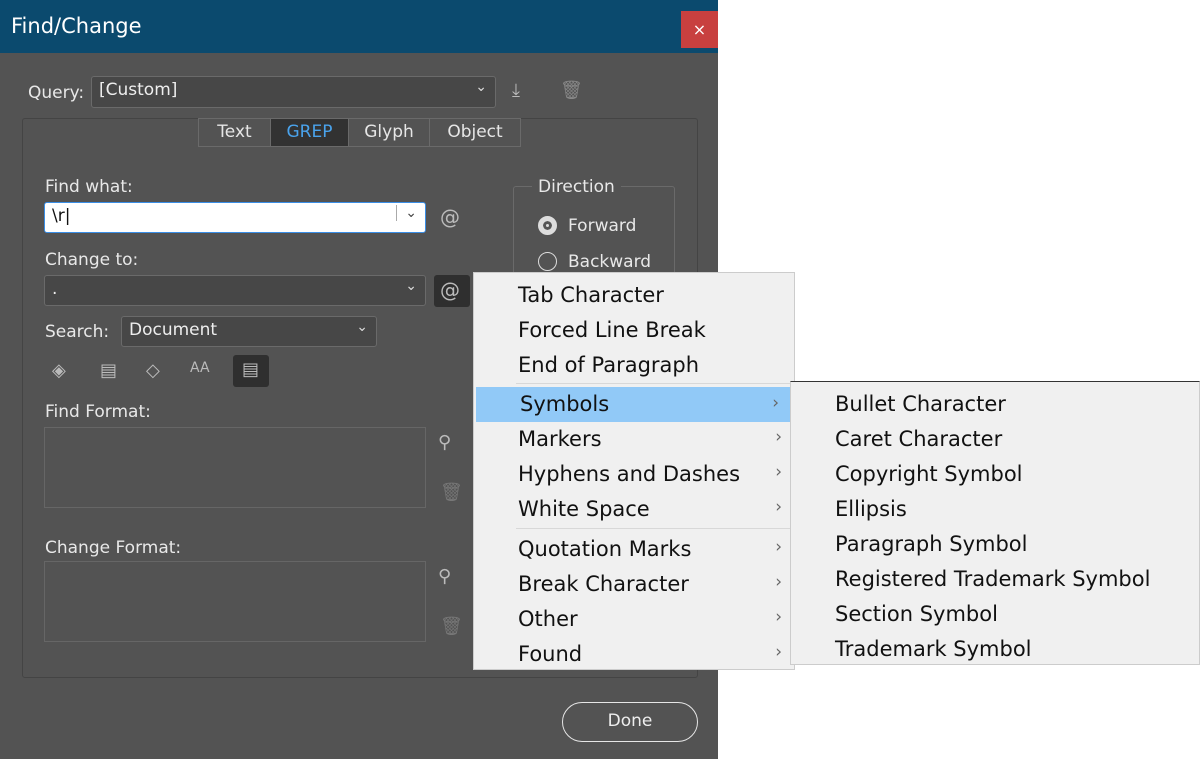  I want to click on change-to-label: Change to:, so click(92, 260).